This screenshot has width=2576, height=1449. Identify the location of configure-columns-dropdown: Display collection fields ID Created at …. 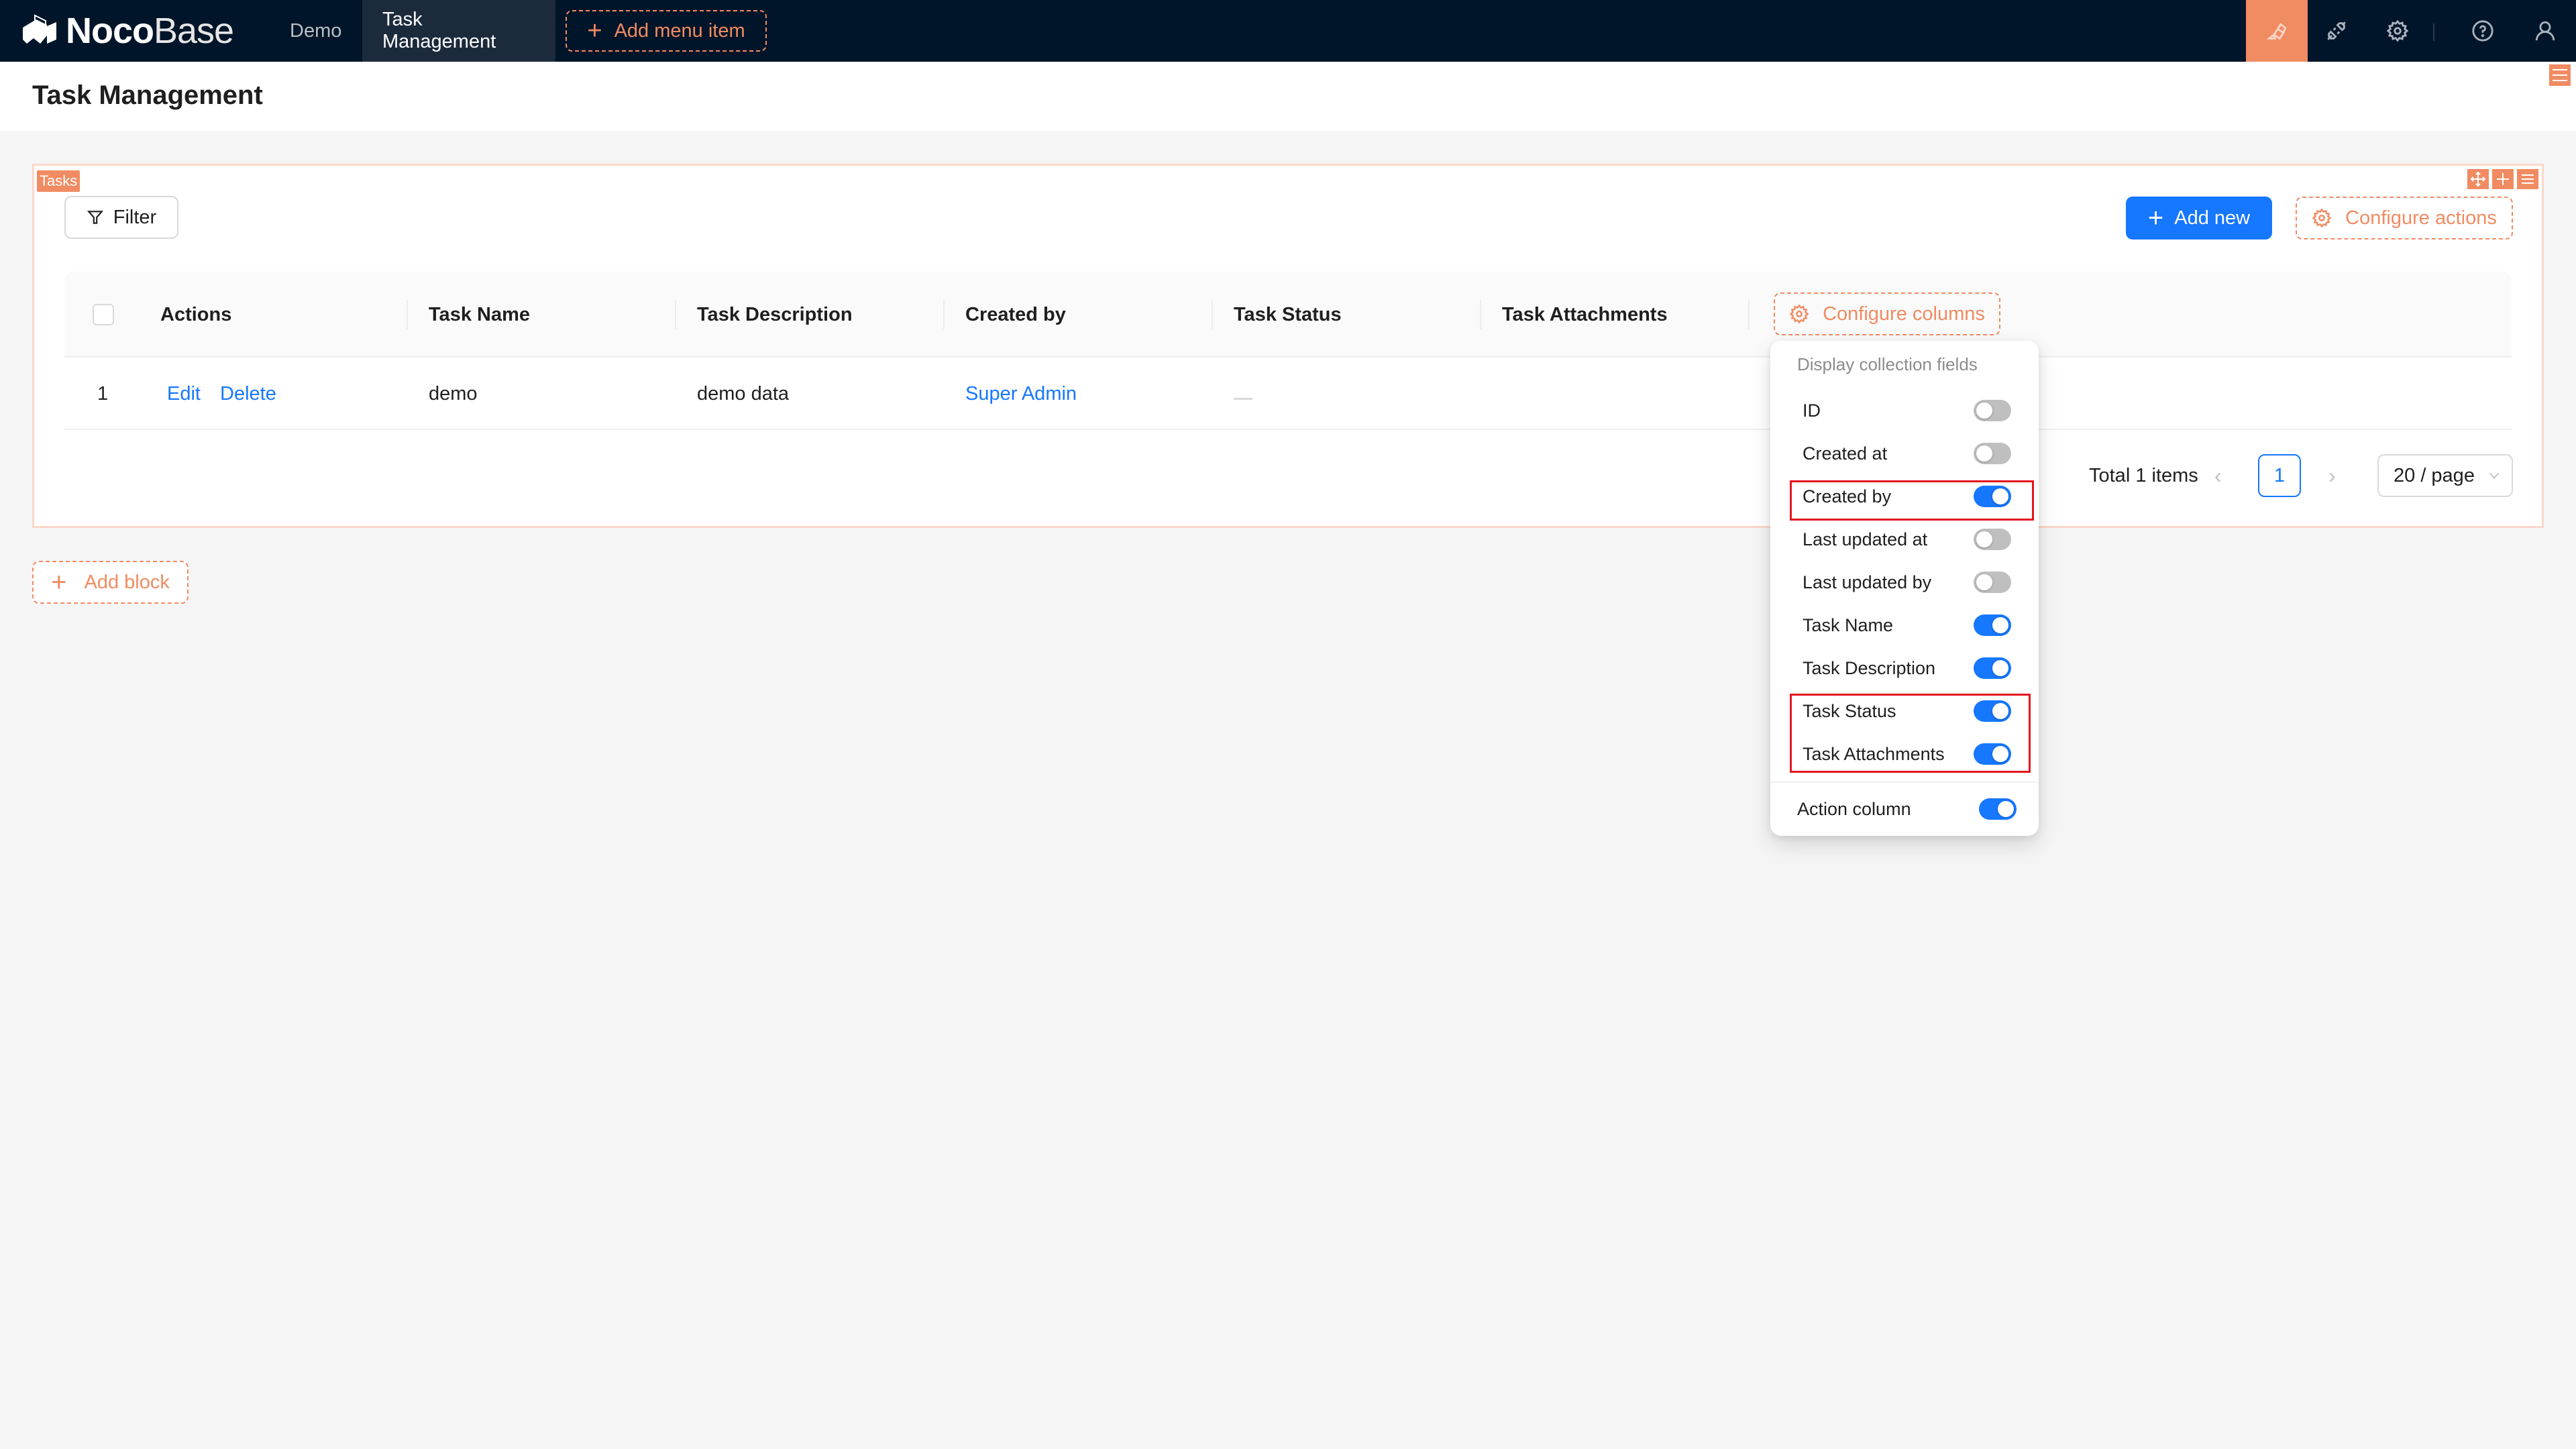
(1904, 588).